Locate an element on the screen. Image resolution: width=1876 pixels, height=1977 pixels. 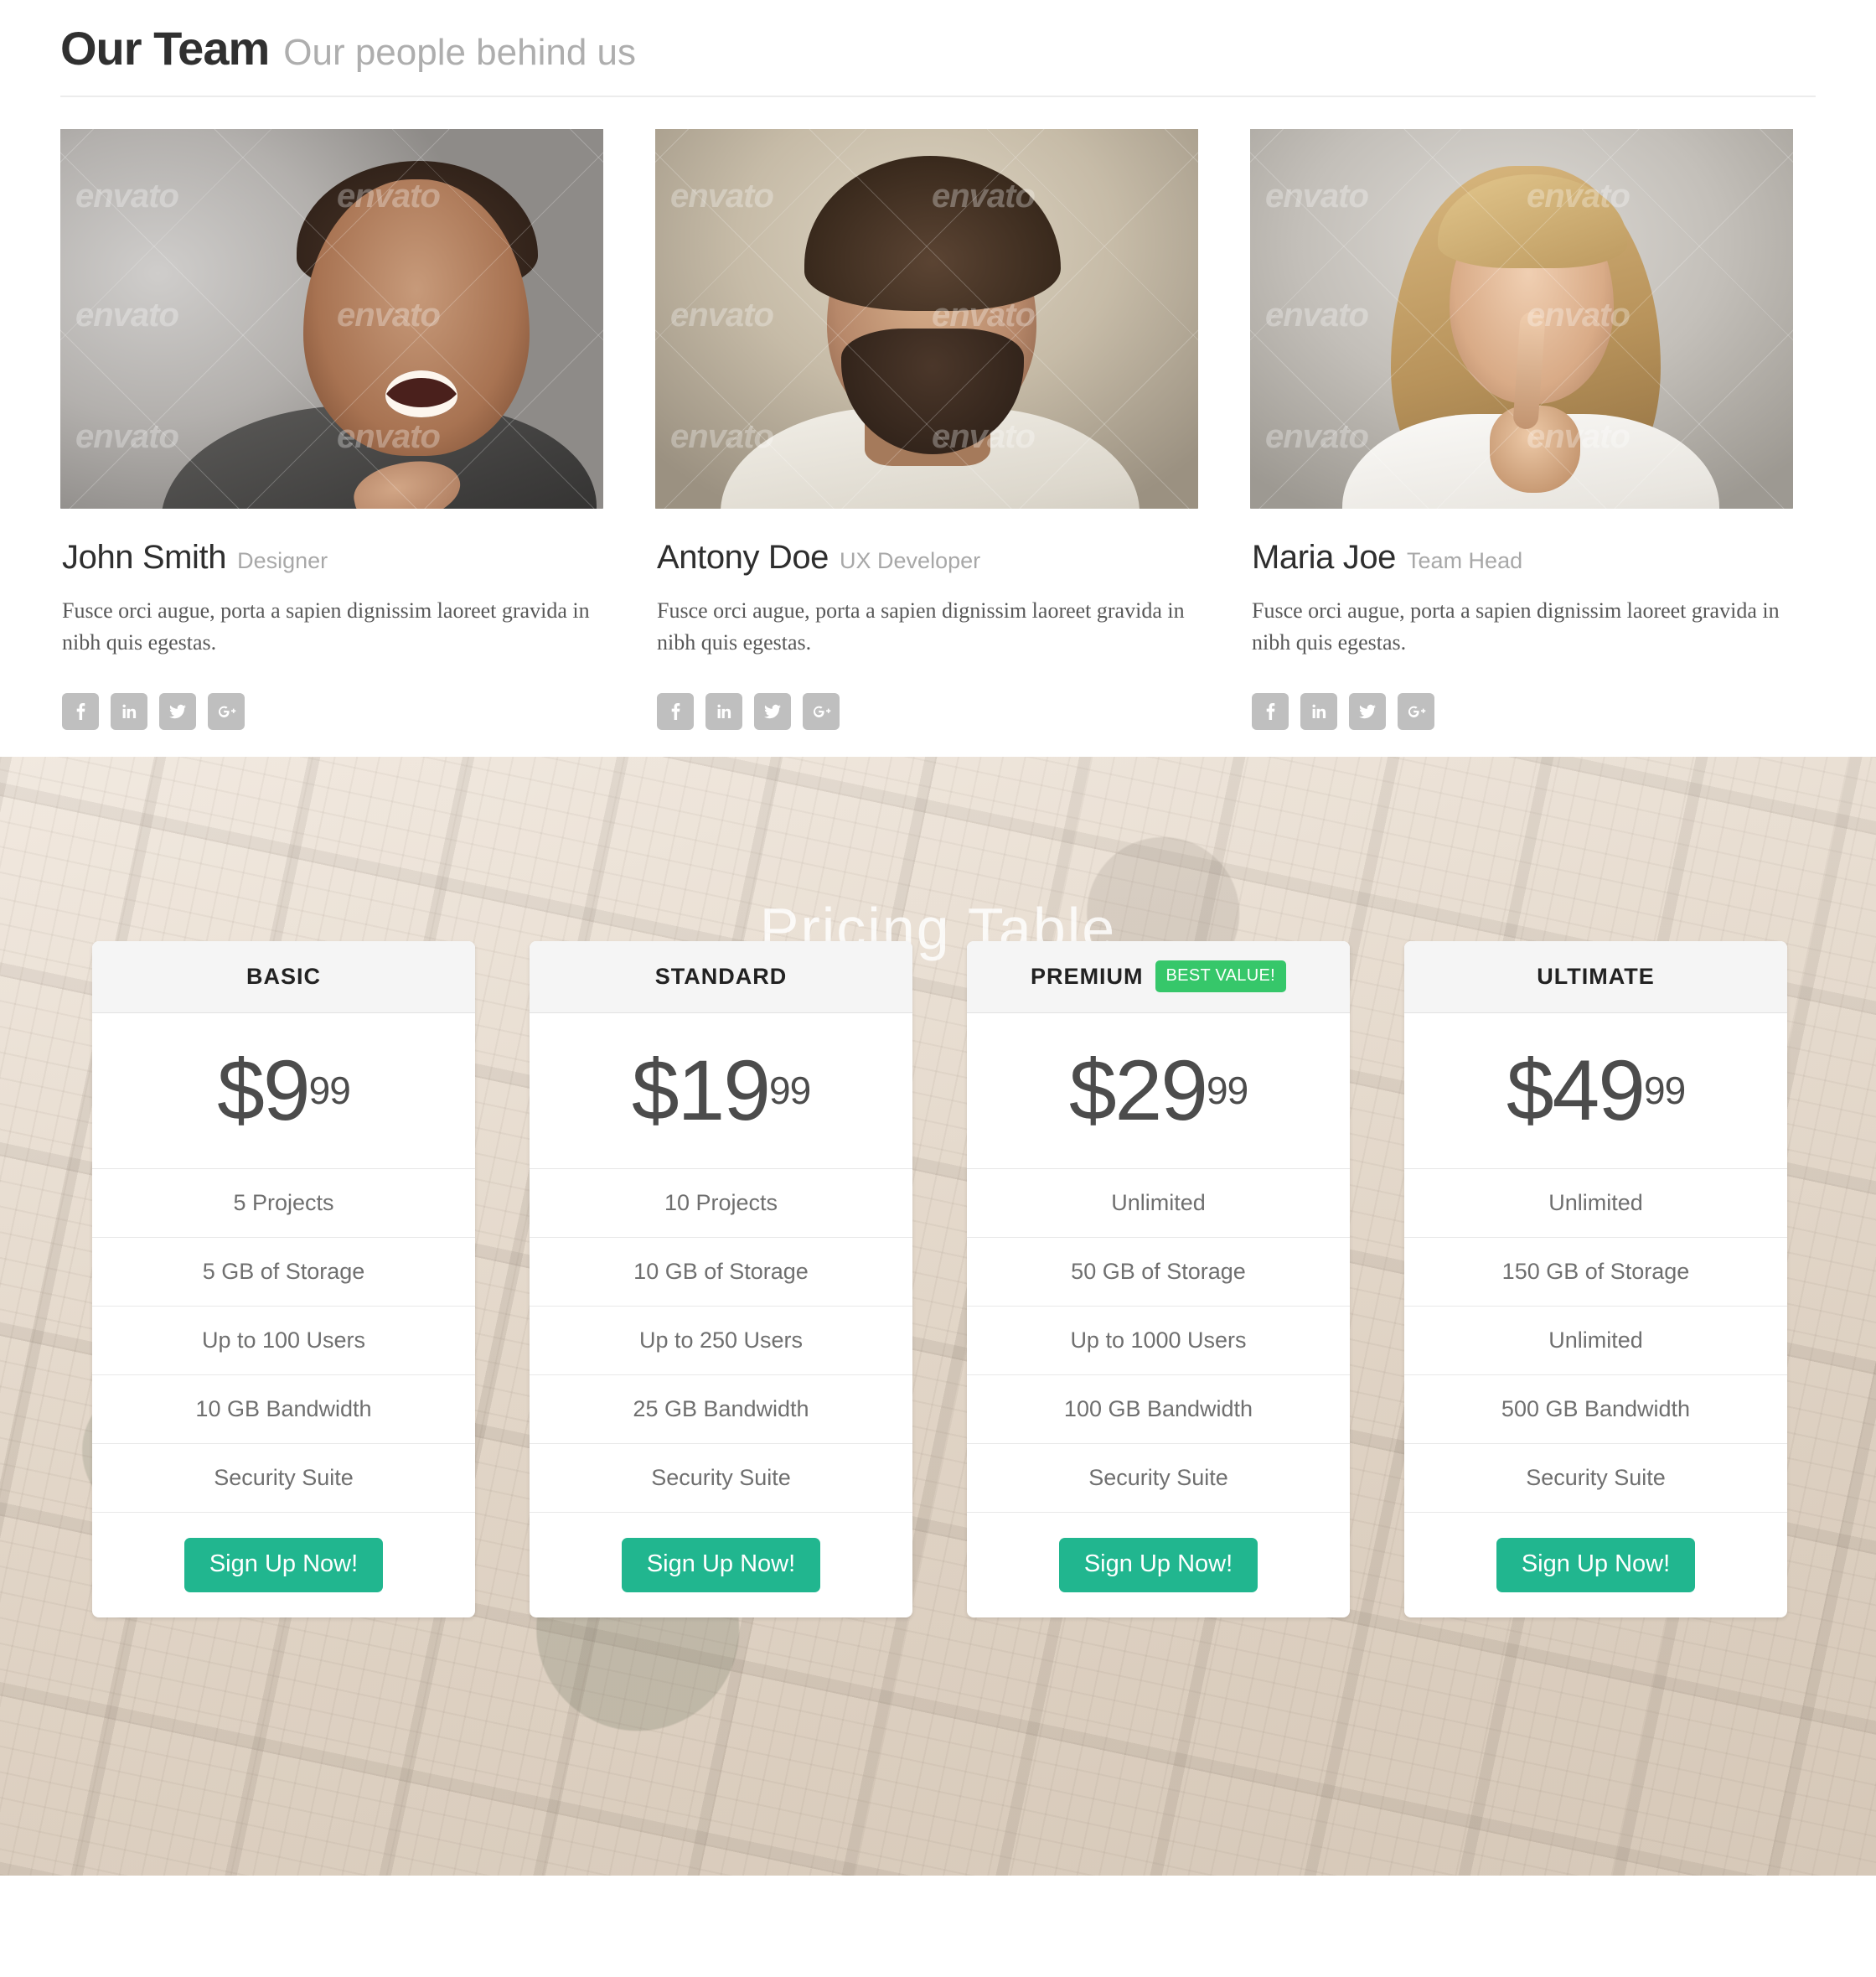
team-section-header: Our Team Our people behind us is located at coordinates (938, 48).